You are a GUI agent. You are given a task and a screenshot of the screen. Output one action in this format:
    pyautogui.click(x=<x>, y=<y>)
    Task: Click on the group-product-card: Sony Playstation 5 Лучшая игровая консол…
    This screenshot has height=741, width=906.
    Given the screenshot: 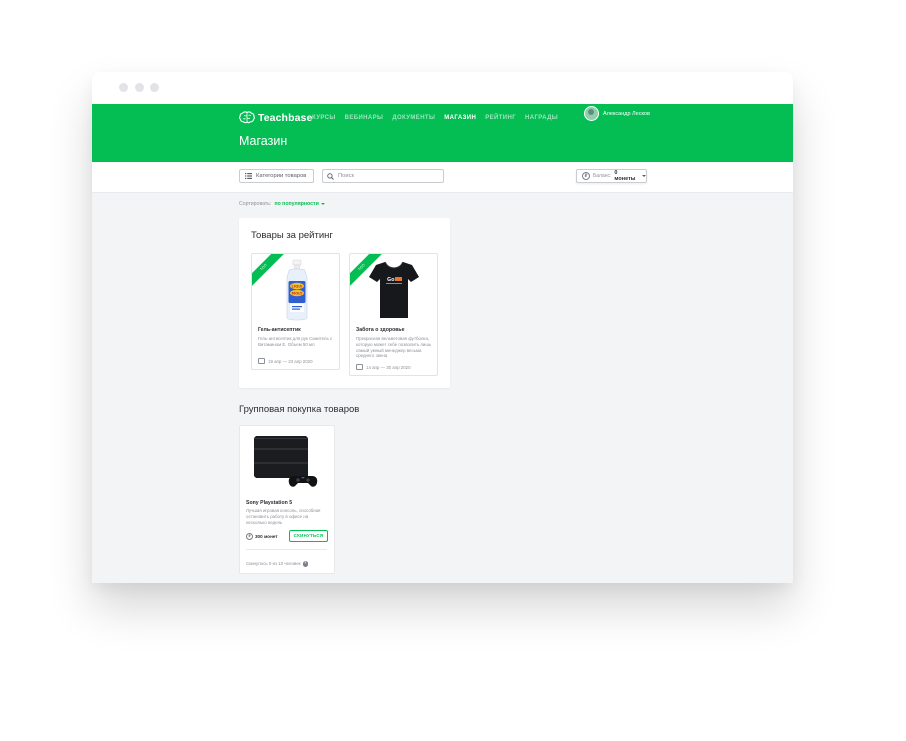 What is the action you would take?
    pyautogui.click(x=287, y=499)
    